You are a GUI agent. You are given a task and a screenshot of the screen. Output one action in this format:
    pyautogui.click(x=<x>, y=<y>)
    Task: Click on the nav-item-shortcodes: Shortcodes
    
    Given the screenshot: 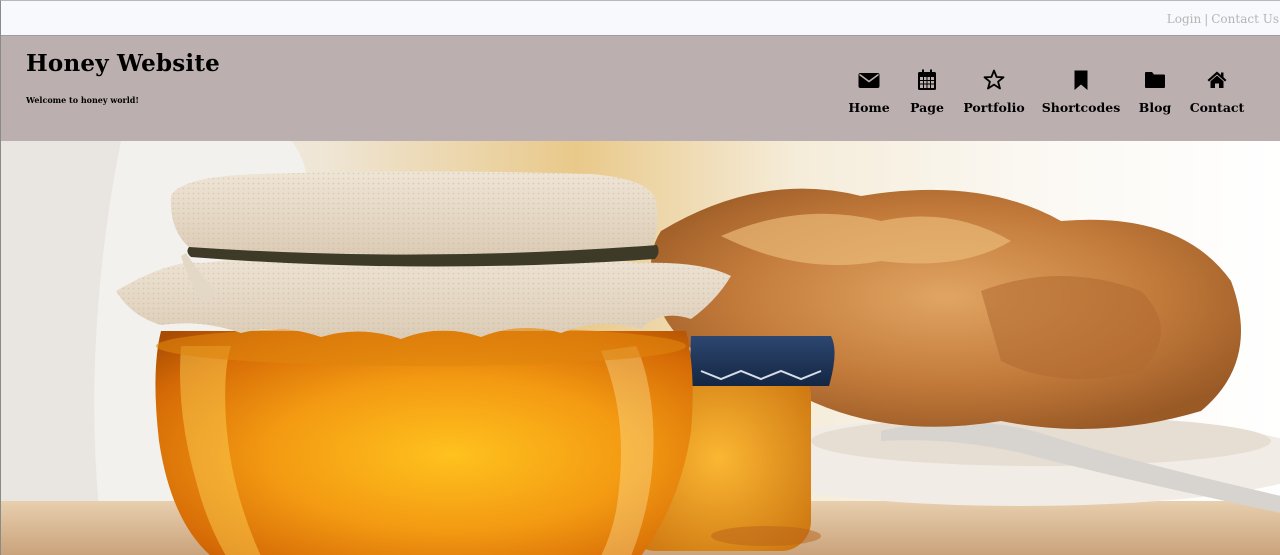 What is the action you would take?
    pyautogui.click(x=1081, y=93)
    